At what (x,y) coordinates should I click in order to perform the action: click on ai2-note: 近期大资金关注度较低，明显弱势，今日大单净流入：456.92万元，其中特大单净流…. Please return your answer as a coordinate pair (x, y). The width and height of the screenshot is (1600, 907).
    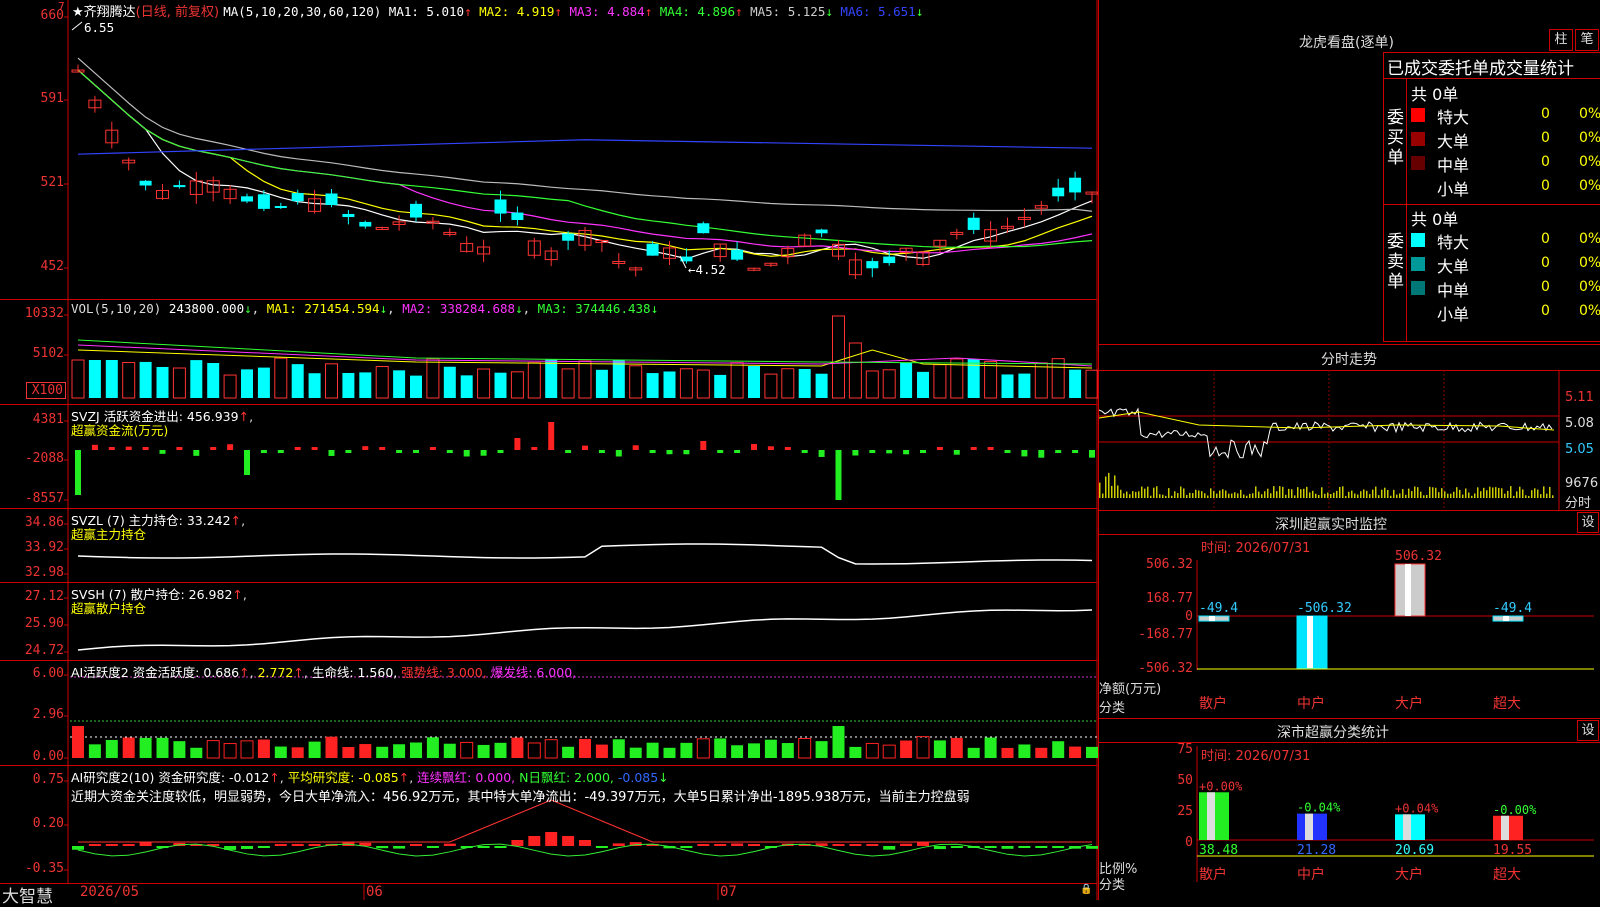
    Looking at the image, I should click on (520, 797).